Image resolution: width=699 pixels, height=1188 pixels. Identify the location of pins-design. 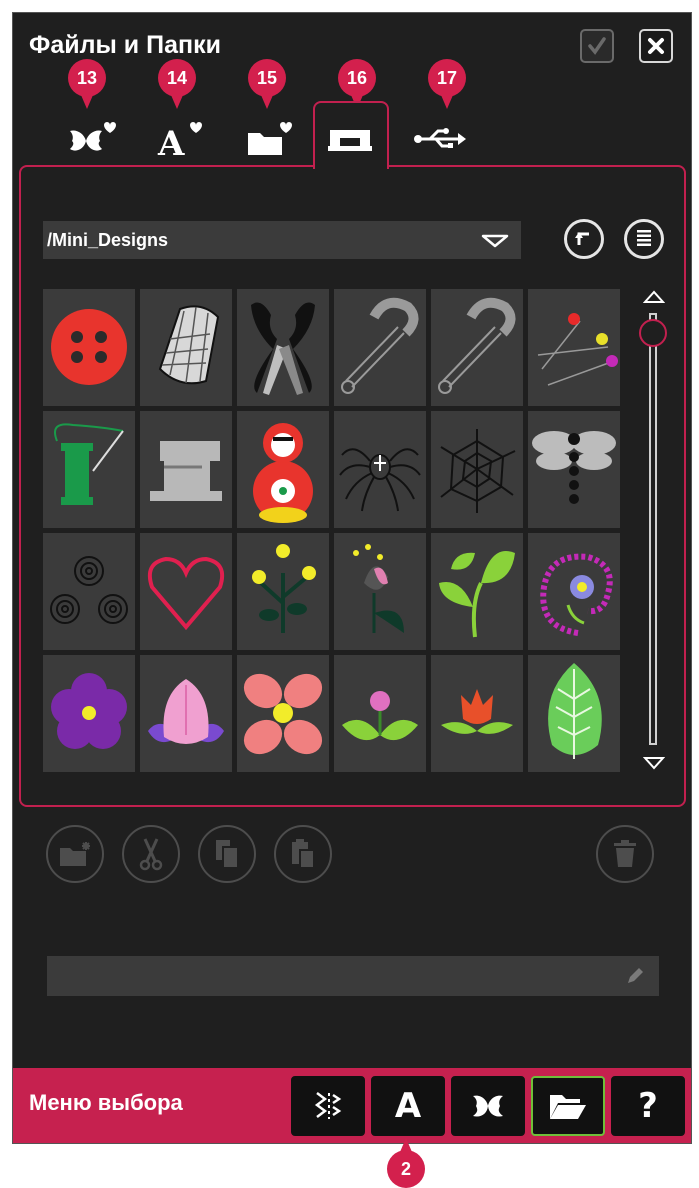
(577, 349).